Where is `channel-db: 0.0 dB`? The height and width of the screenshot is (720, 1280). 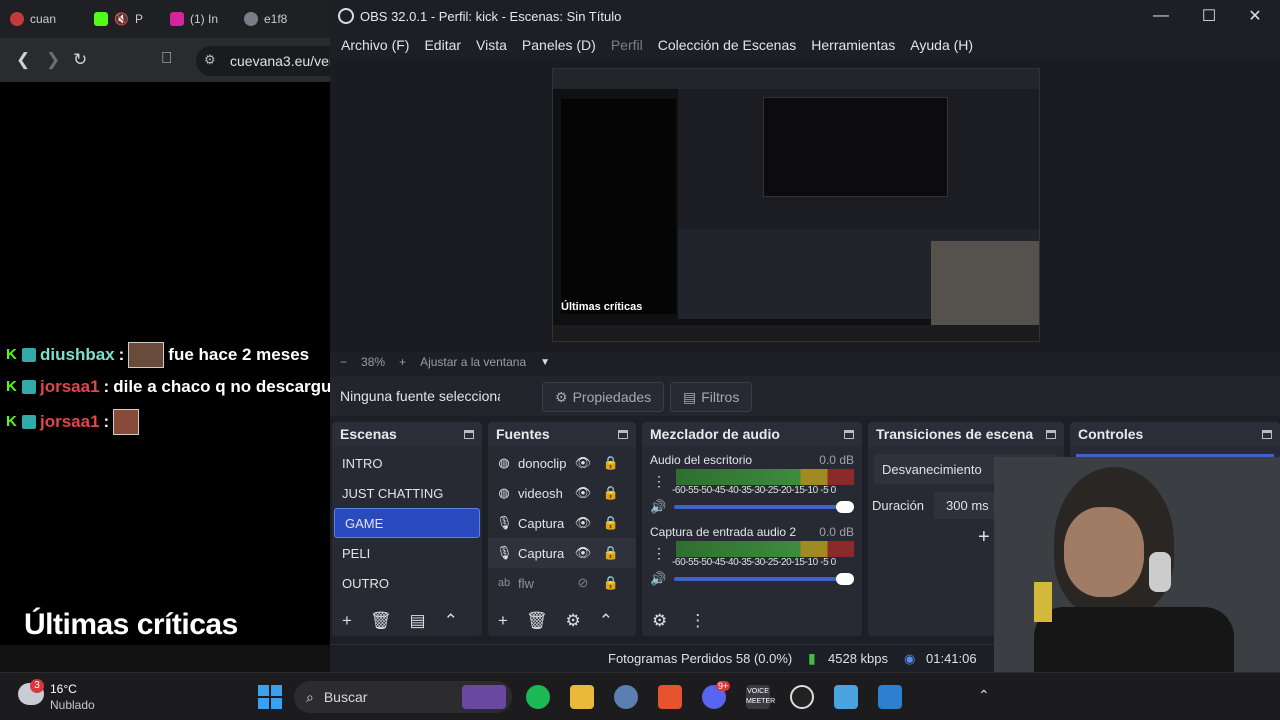
channel-db: 0.0 dB is located at coordinates (836, 460).